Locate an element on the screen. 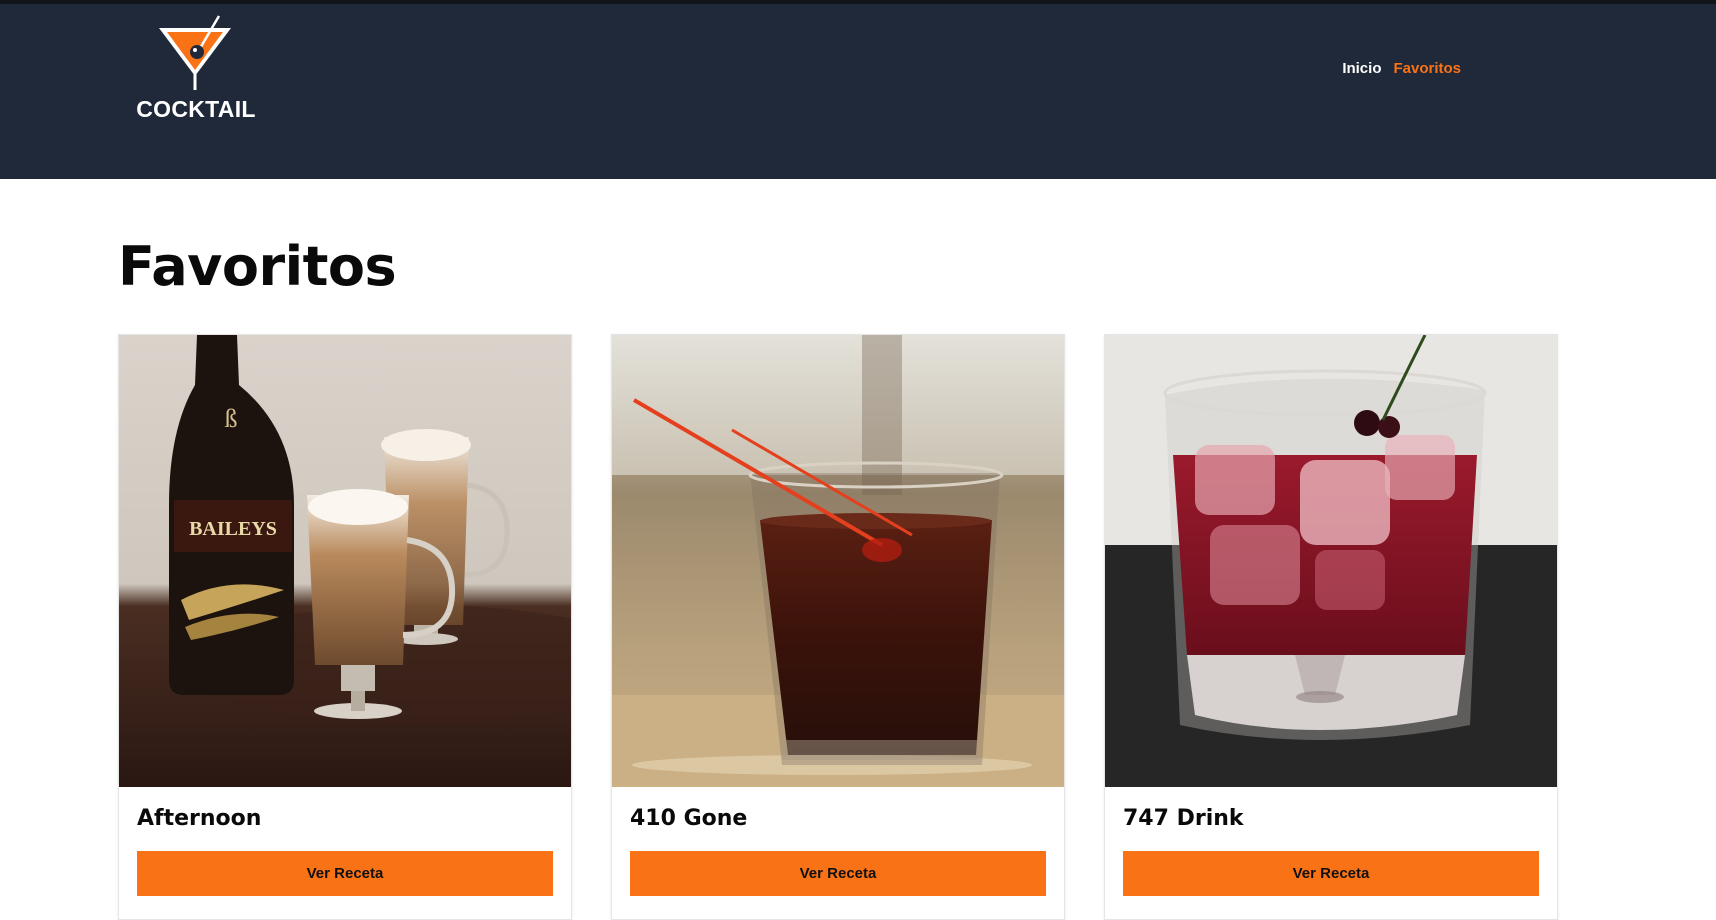  svg-text: ß is located at coordinates (231, 418).